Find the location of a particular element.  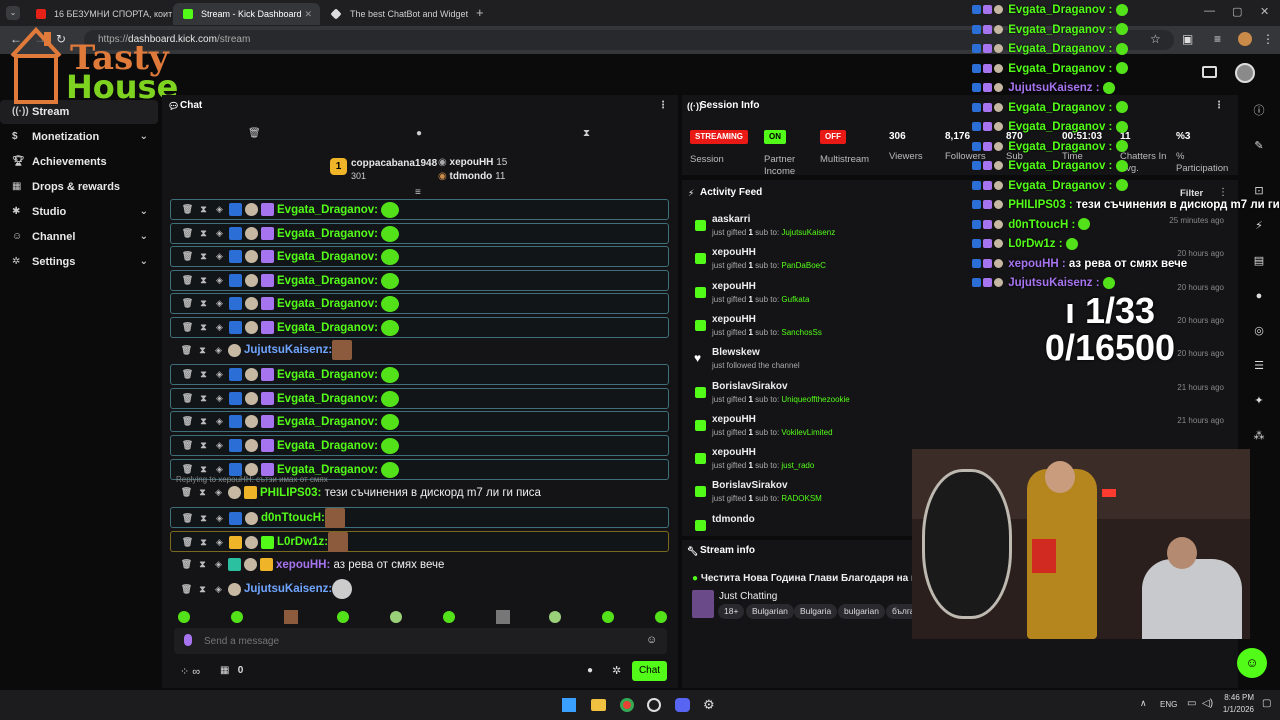

chat-username: d0nTtoucH: is located at coordinates (293, 518).